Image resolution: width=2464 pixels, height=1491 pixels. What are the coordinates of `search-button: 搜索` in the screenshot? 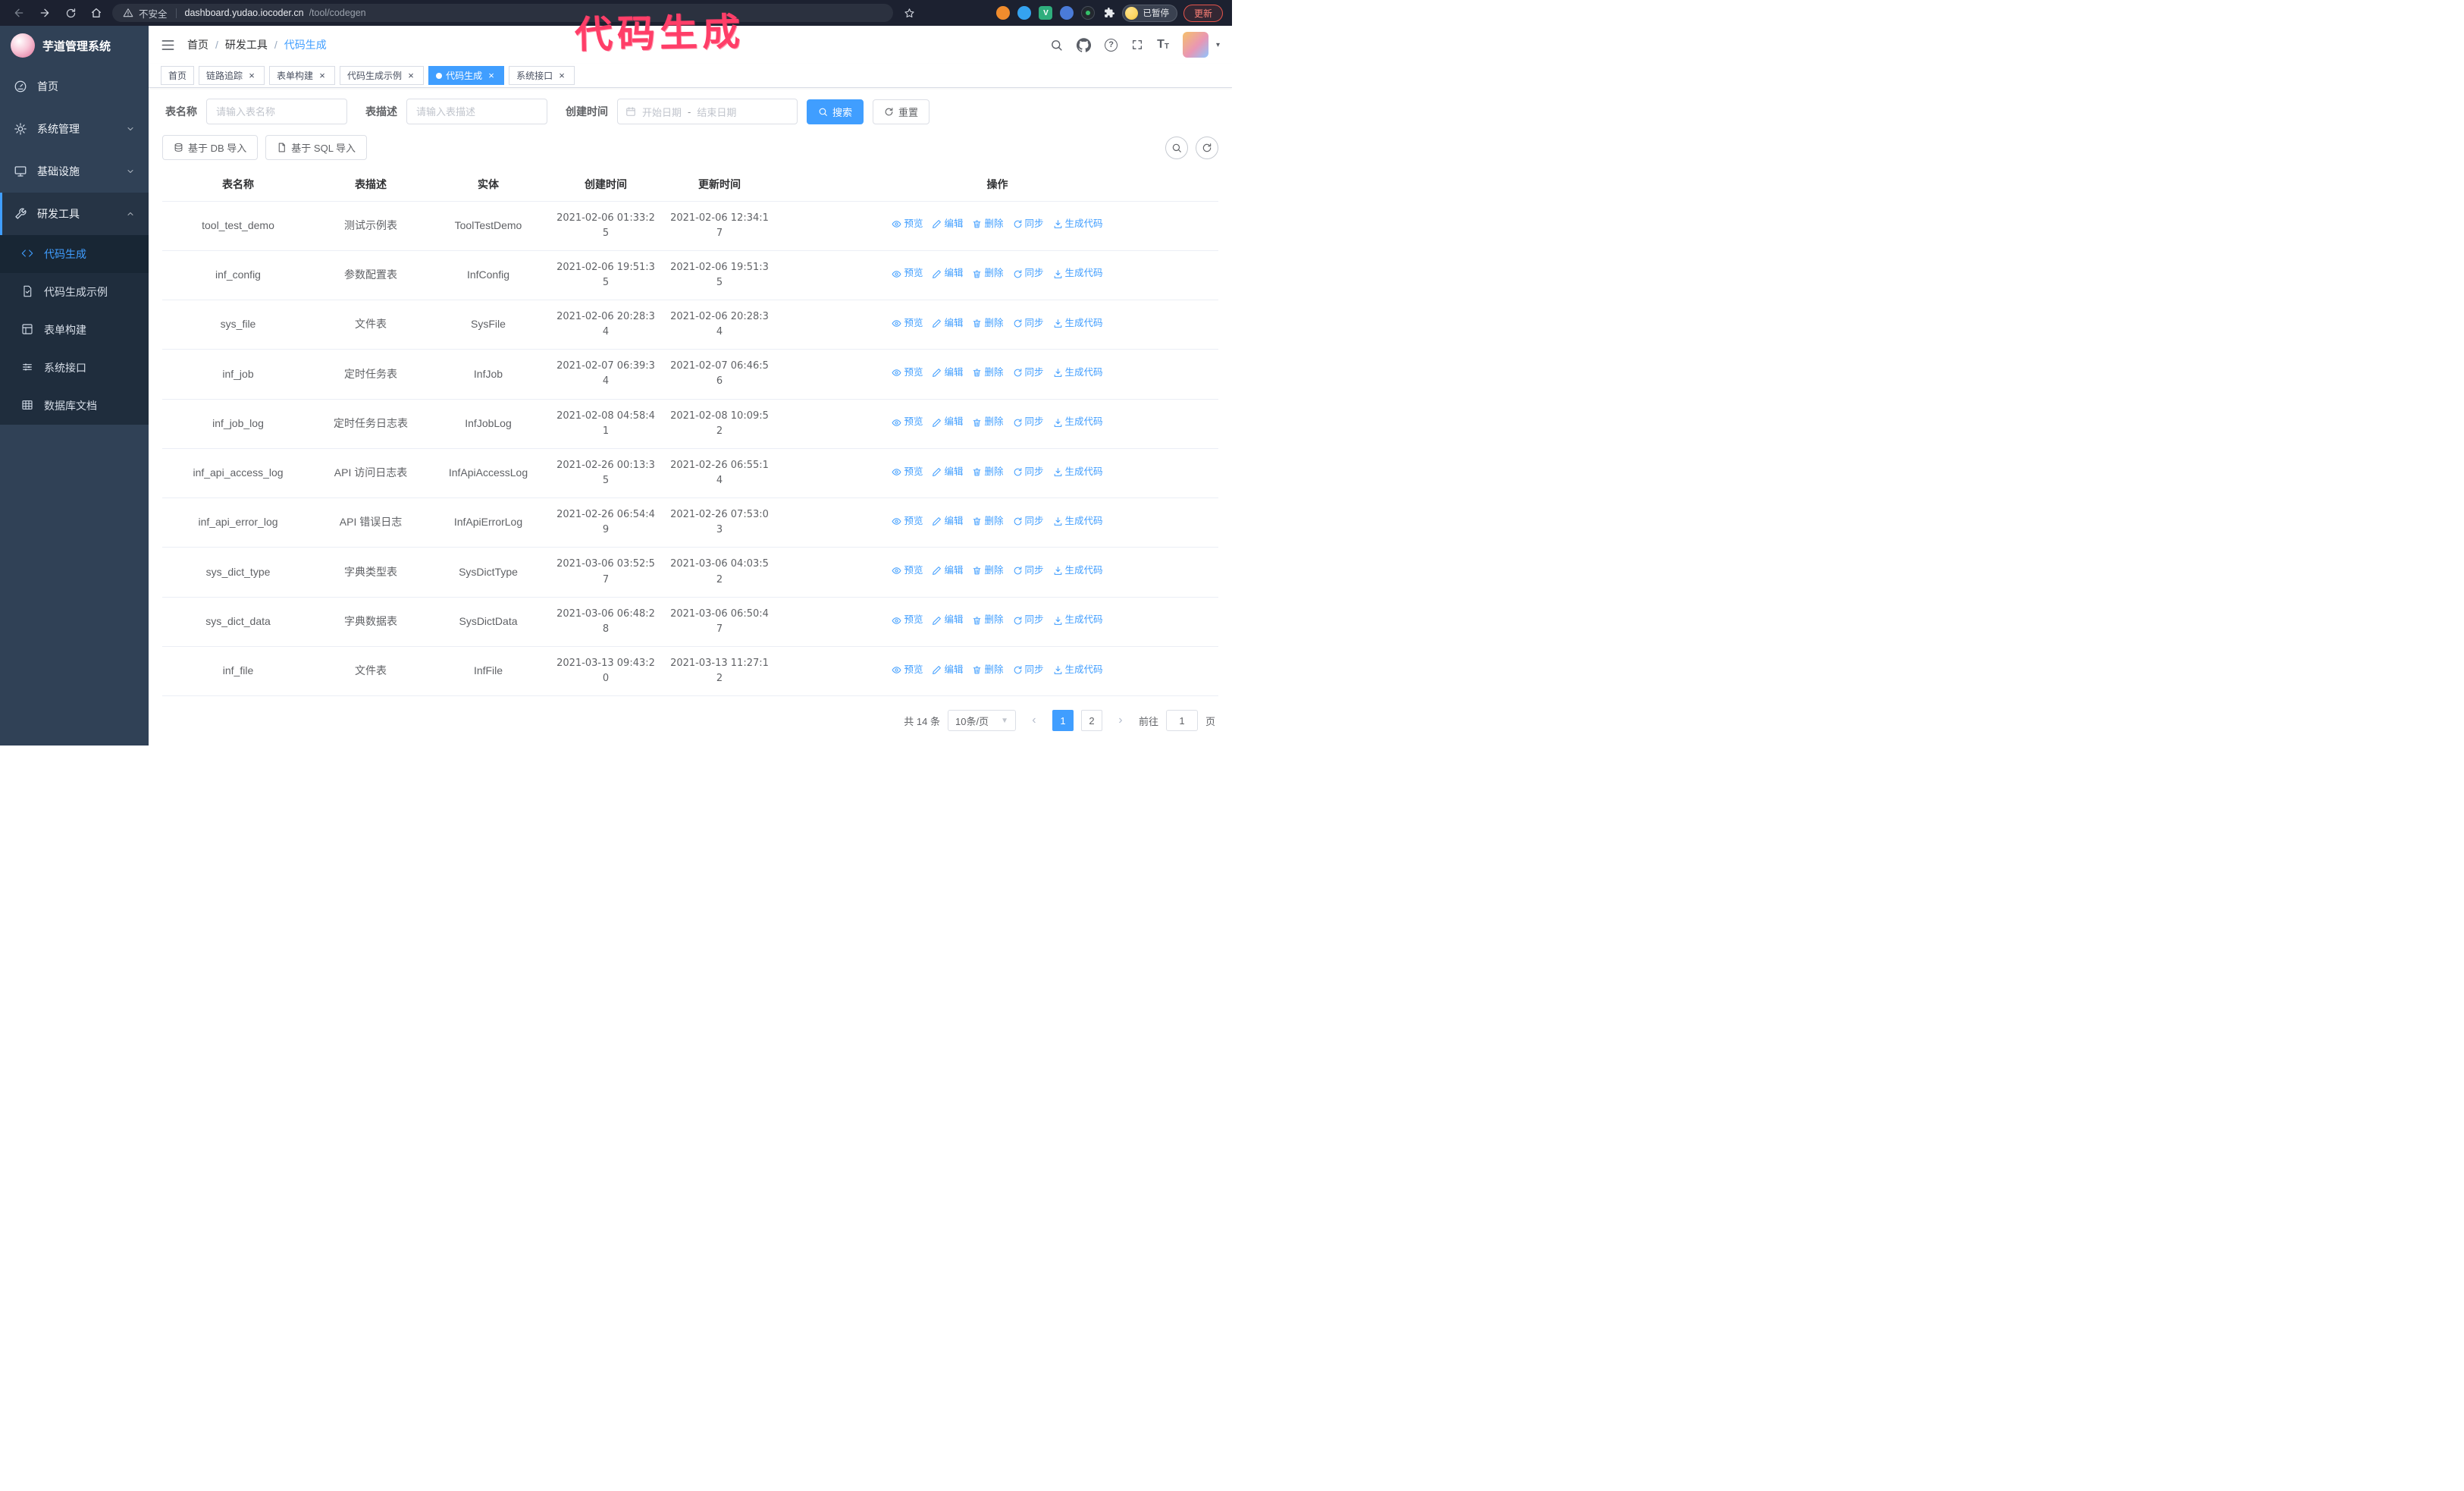 It's located at (835, 111).